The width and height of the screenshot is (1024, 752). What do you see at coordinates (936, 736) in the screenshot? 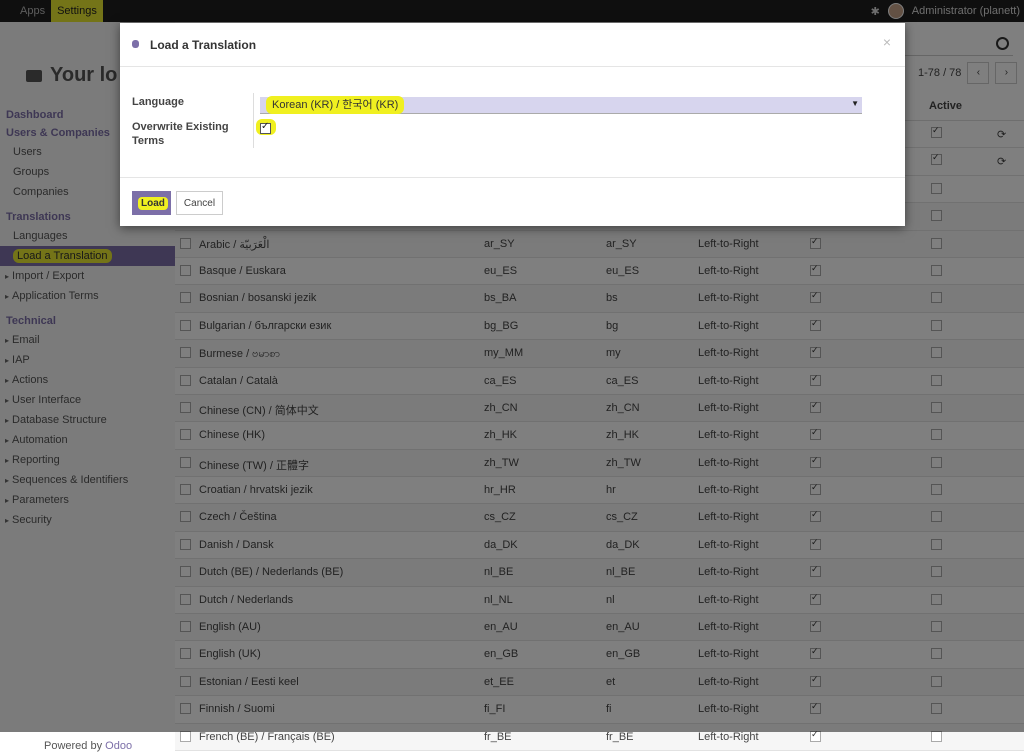
I see `active-checkbox` at bounding box center [936, 736].